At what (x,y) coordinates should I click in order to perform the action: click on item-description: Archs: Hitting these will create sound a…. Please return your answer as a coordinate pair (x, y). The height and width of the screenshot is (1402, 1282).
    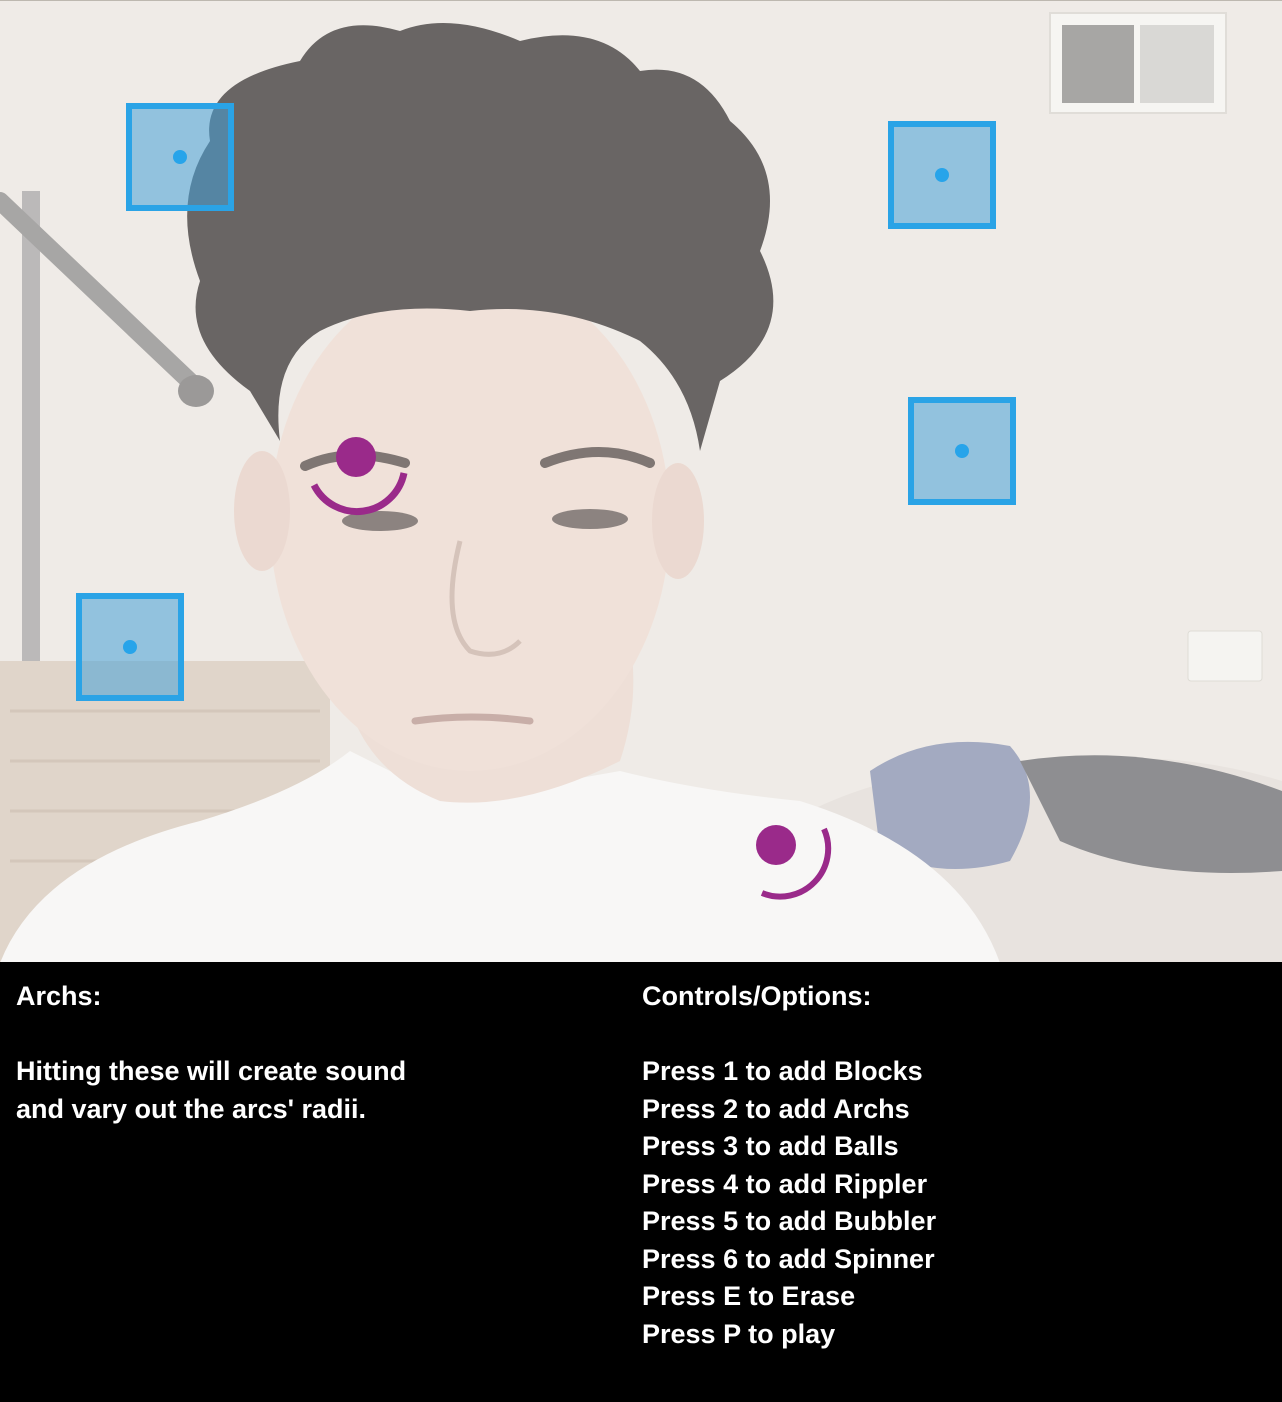
    Looking at the image, I should click on (306, 1053).